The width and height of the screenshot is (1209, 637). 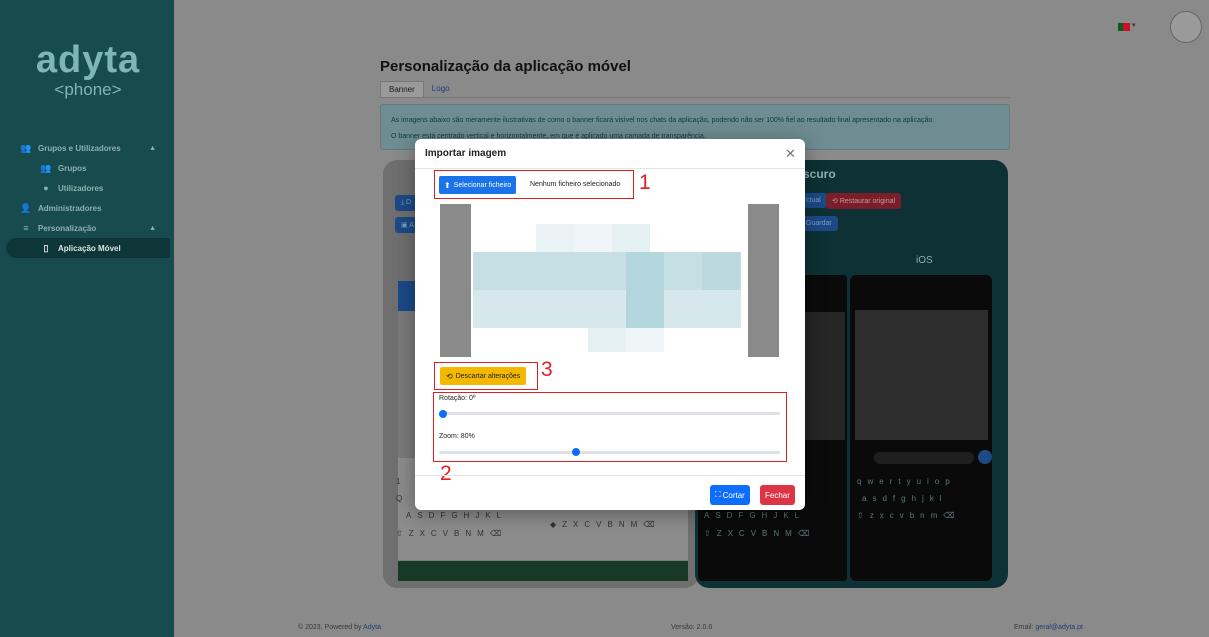 What do you see at coordinates (455, 280) in the screenshot?
I see `crop-area-left` at bounding box center [455, 280].